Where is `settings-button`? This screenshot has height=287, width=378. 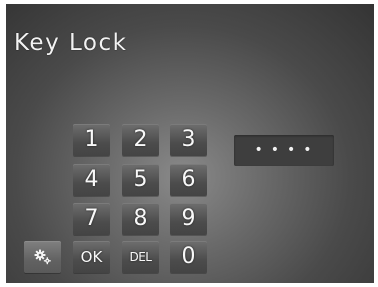
settings-button is located at coordinates (42, 257).